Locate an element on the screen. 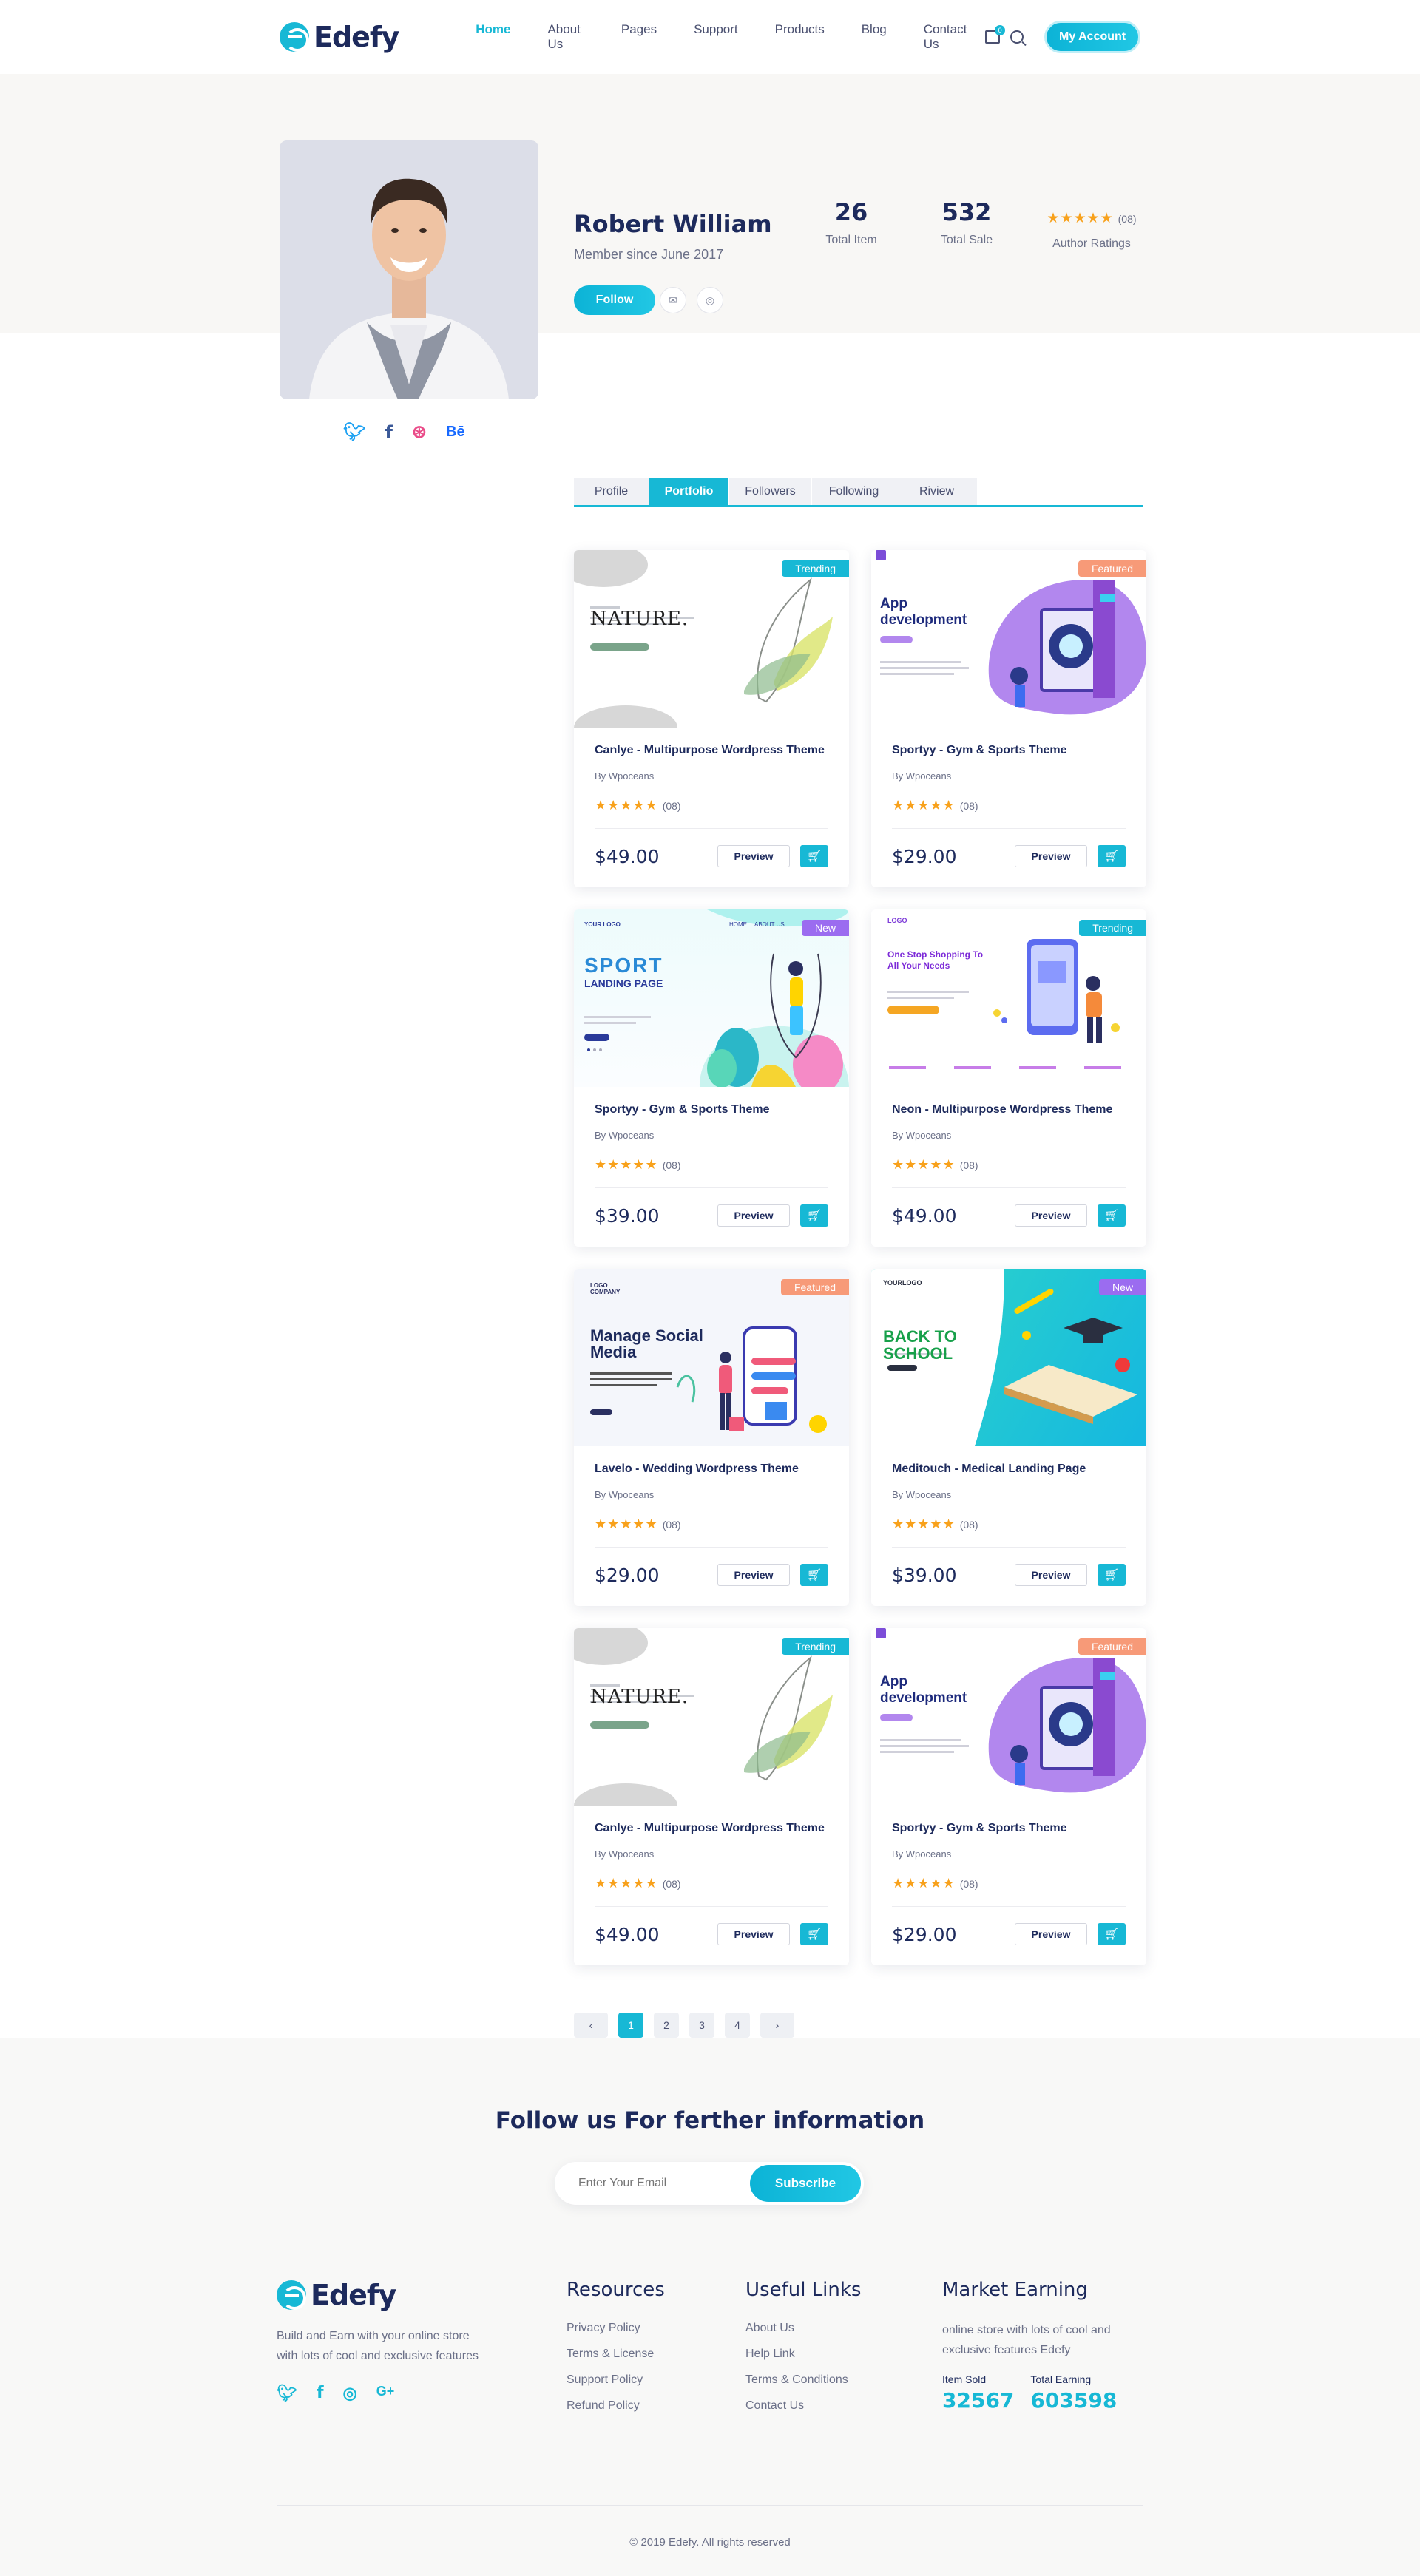  product-title: Neon - Multipurpose Wordpress Theme is located at coordinates (1009, 1109).